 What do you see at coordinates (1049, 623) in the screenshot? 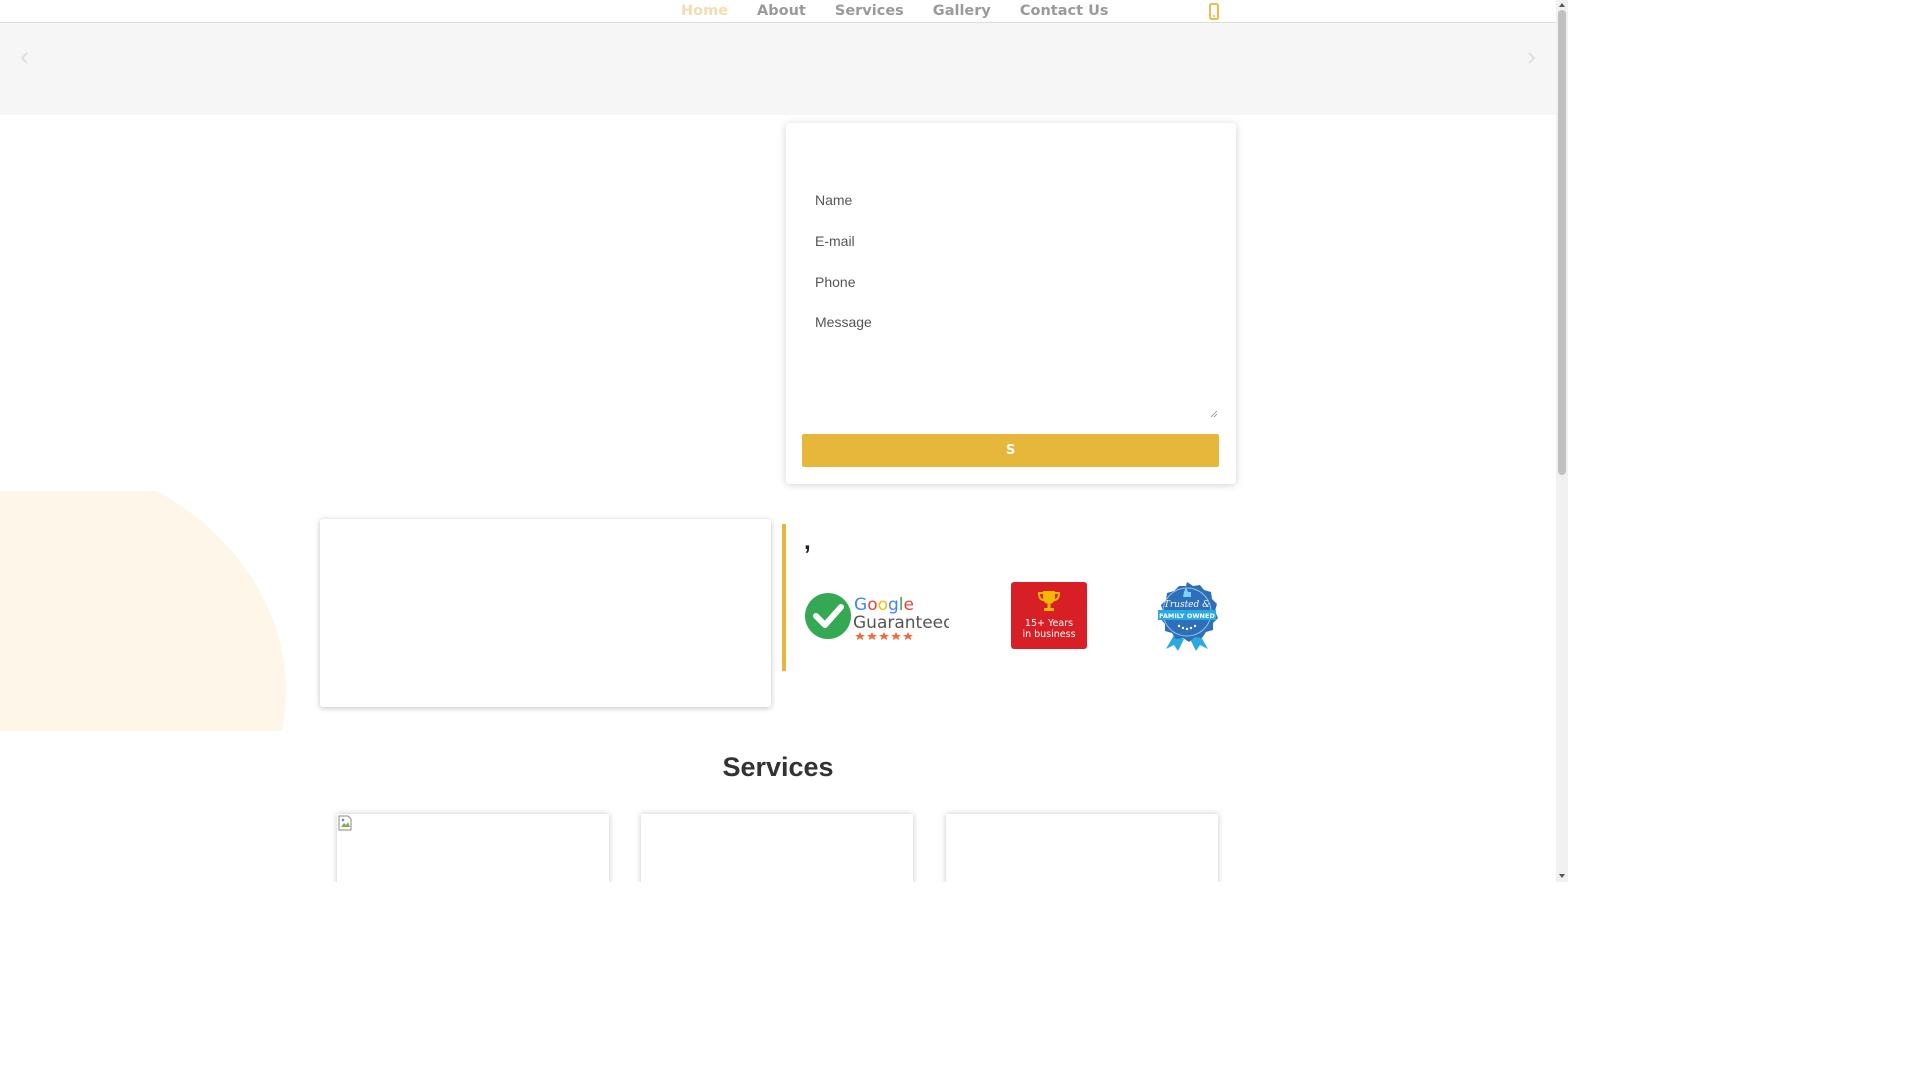
I see `years-line1: 15+ Years` at bounding box center [1049, 623].